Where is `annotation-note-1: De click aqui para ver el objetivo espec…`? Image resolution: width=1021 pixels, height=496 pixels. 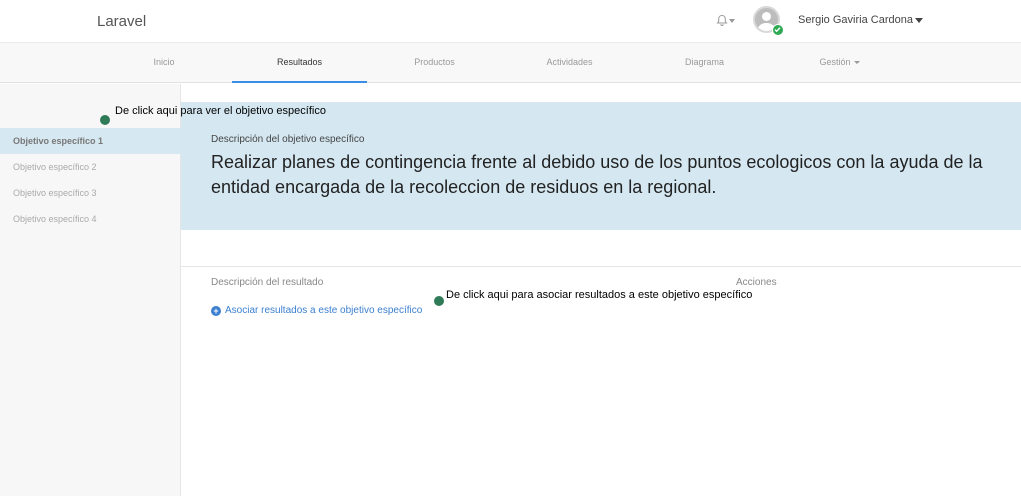 annotation-note-1: De click aqui para ver el objetivo espec… is located at coordinates (220, 111).